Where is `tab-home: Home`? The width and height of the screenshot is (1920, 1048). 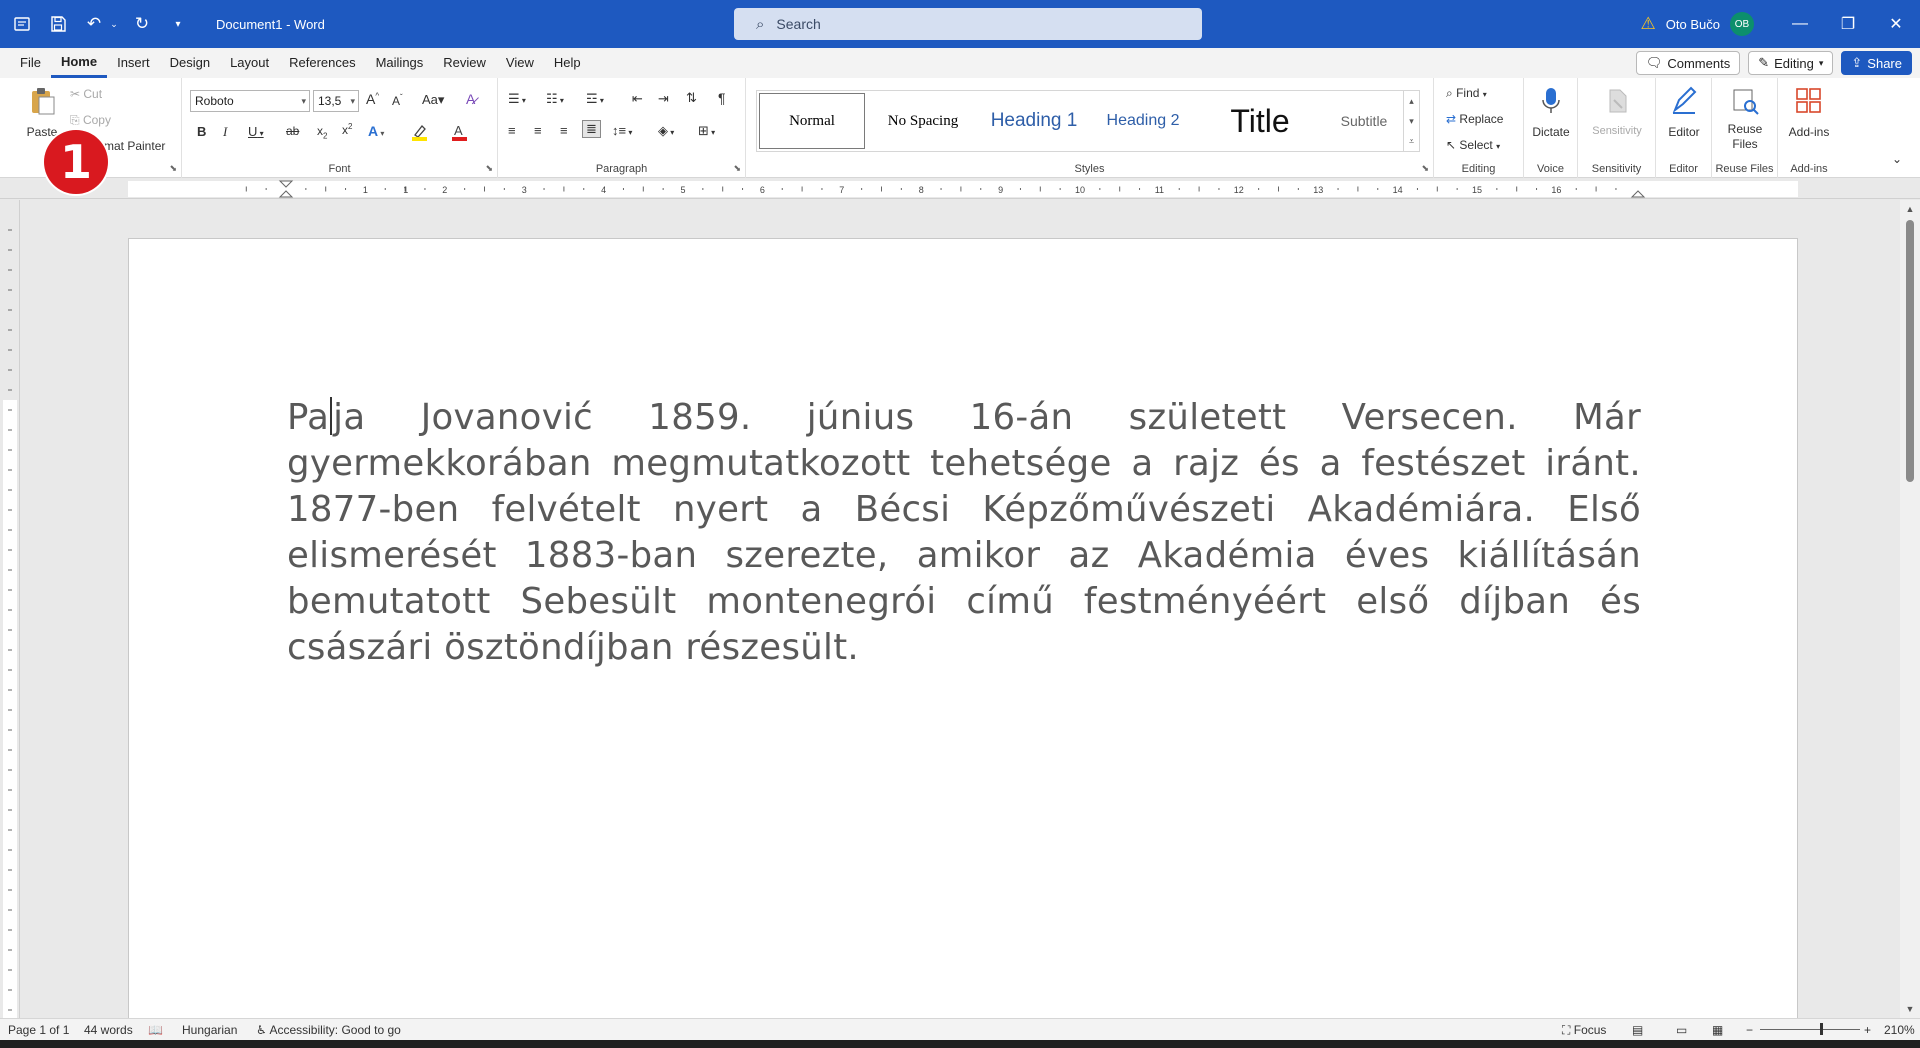 tab-home: Home is located at coordinates (79, 63).